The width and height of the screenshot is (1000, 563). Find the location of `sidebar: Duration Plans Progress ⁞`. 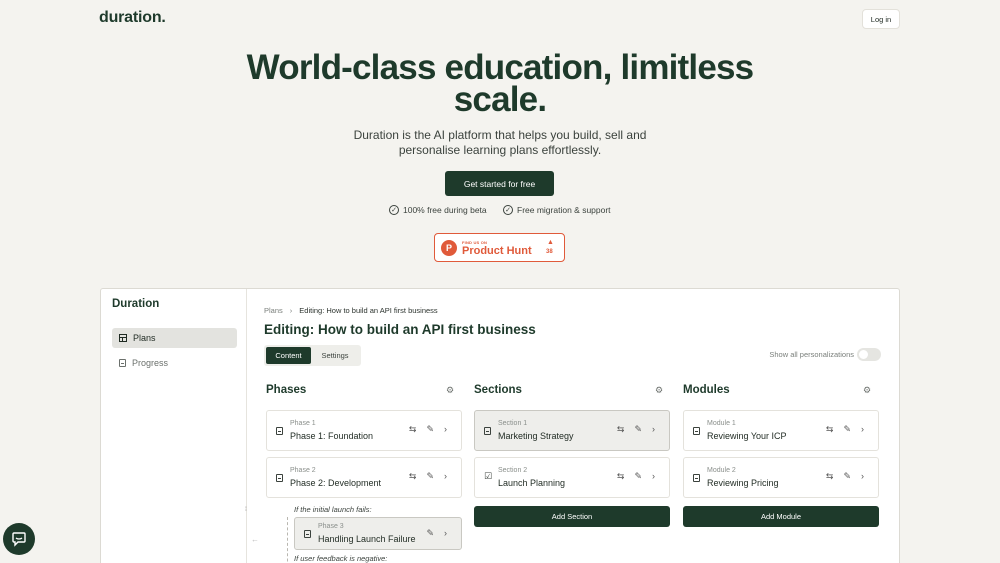

sidebar: Duration Plans Progress ⁞ is located at coordinates (174, 426).